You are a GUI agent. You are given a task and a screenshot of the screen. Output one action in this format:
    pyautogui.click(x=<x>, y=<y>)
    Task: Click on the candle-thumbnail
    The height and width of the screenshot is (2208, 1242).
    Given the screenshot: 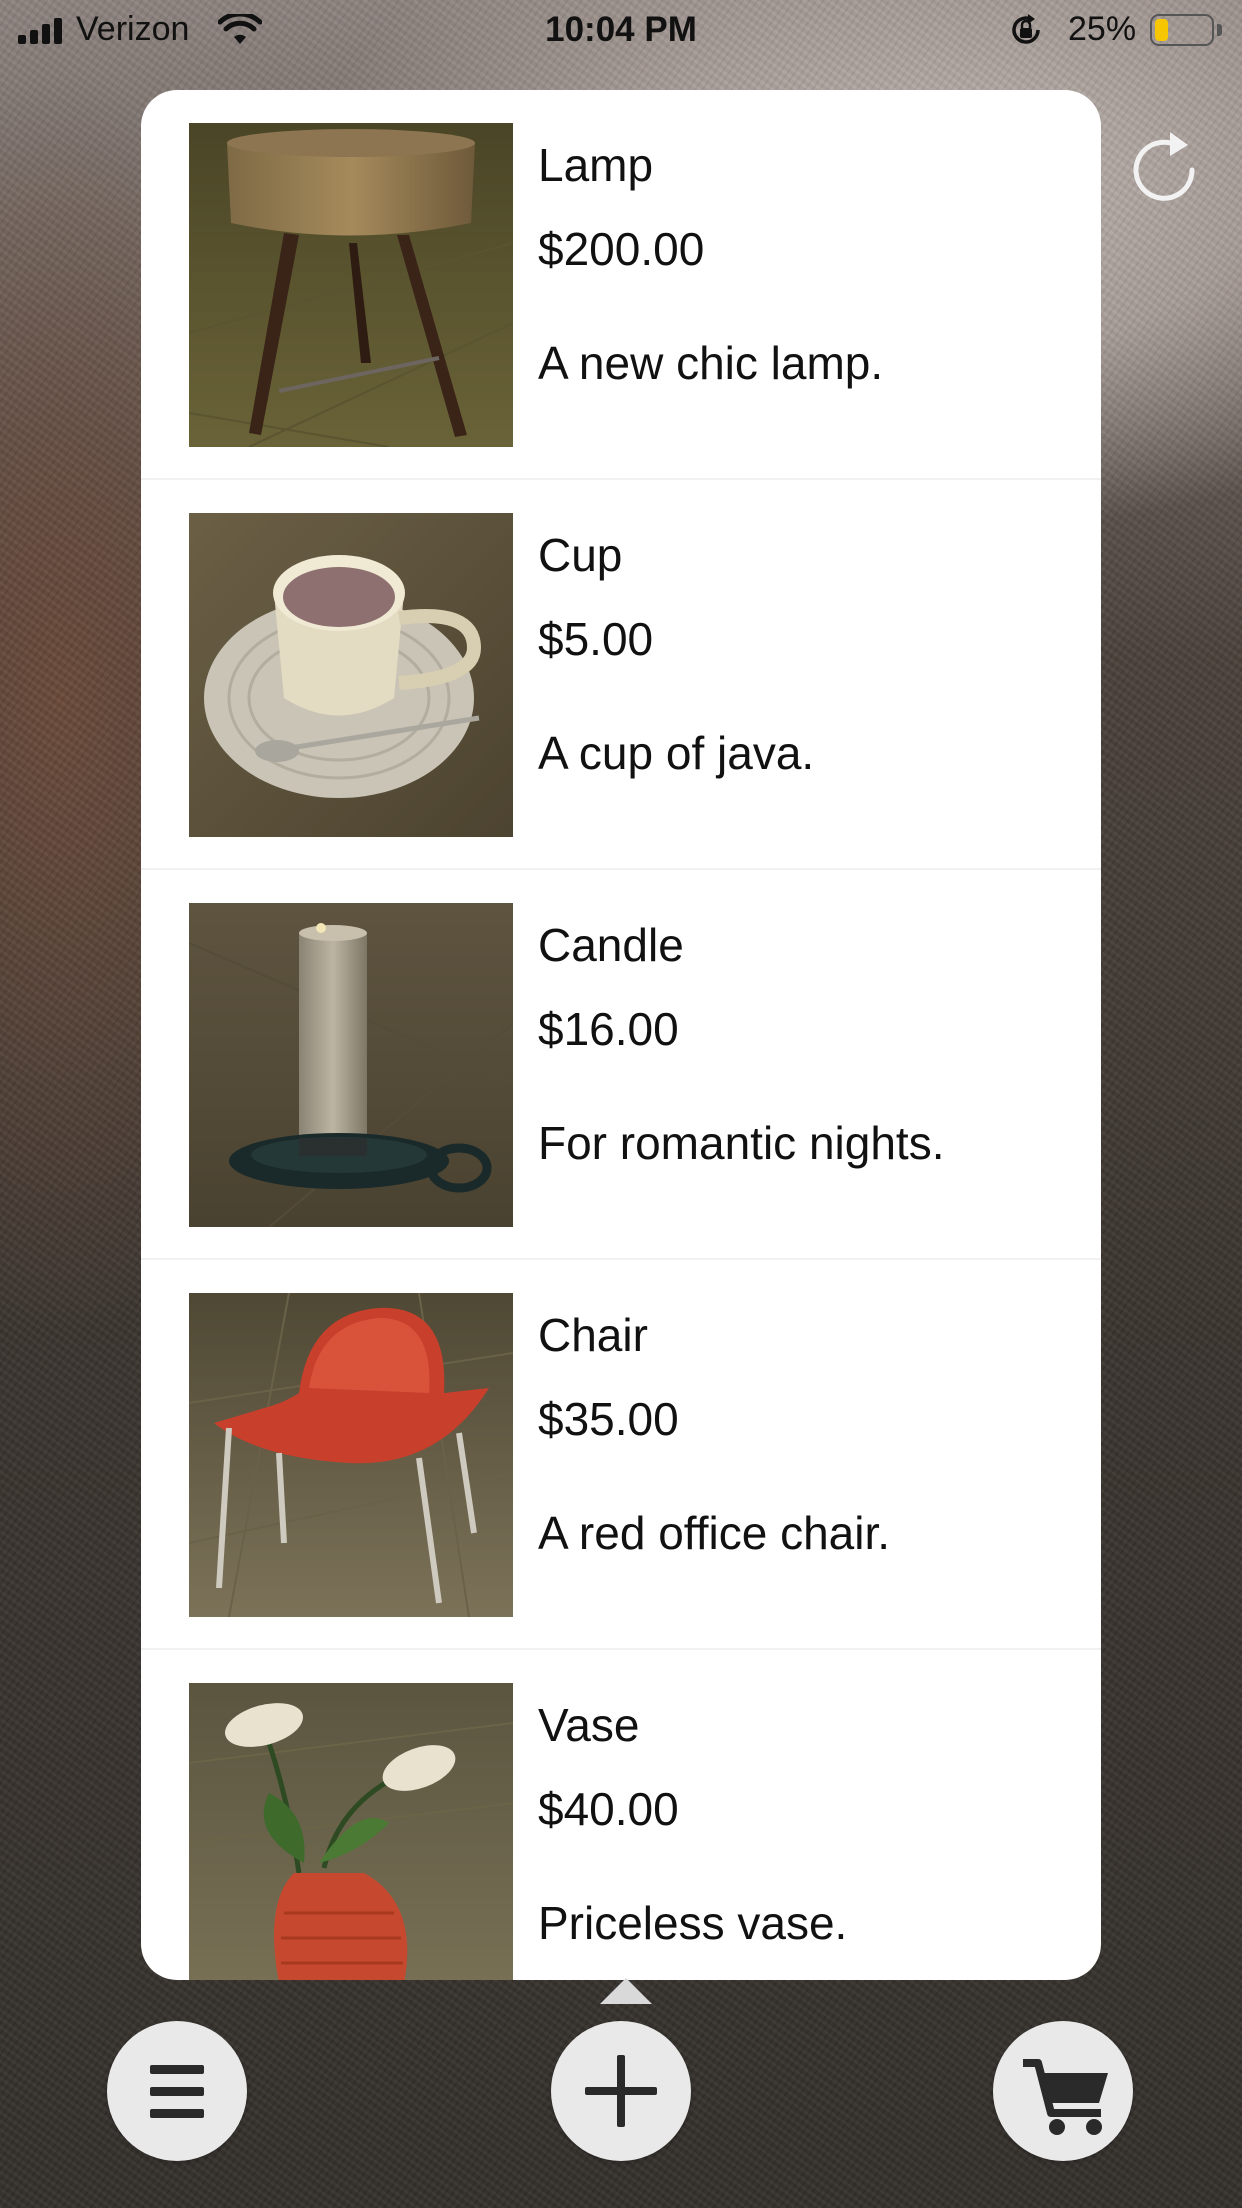 What is the action you would take?
    pyautogui.click(x=351, y=1065)
    